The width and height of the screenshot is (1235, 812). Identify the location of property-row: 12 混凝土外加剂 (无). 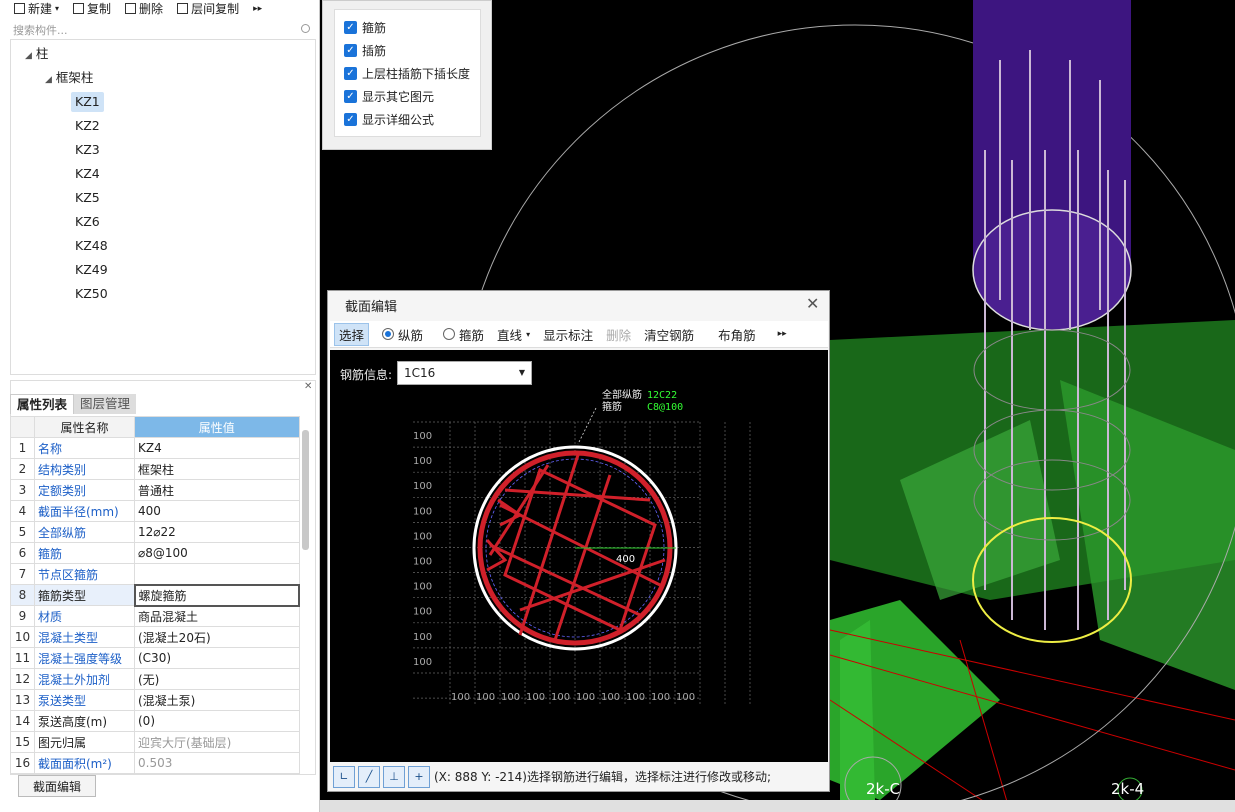
(155, 679).